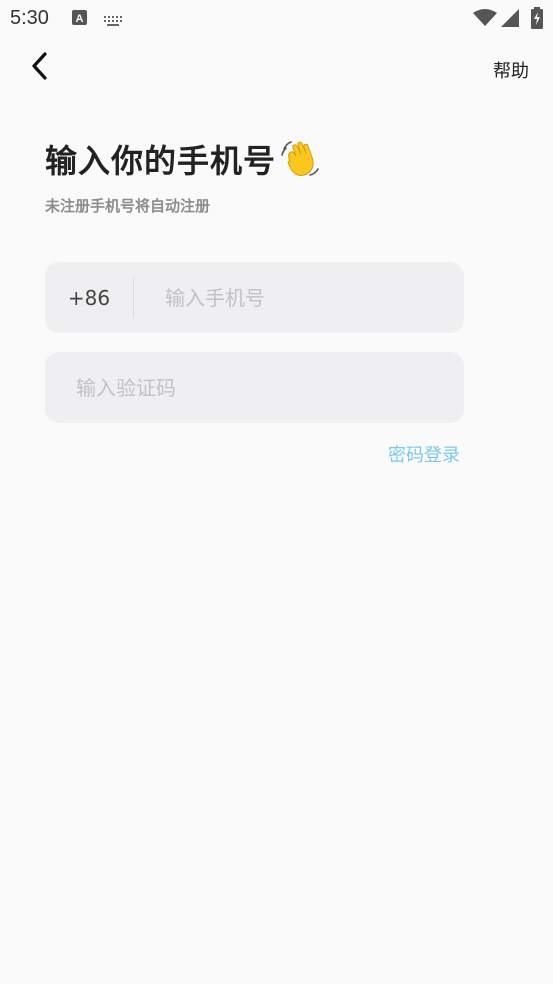 This screenshot has width=553, height=984. Describe the element at coordinates (128, 206) in the screenshot. I see `page-subtitle: 未注册手机号将自动注册` at that location.